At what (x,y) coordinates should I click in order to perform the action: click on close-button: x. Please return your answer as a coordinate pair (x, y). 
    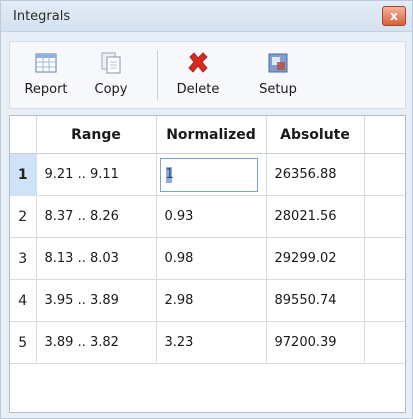
    Looking at the image, I should click on (394, 16).